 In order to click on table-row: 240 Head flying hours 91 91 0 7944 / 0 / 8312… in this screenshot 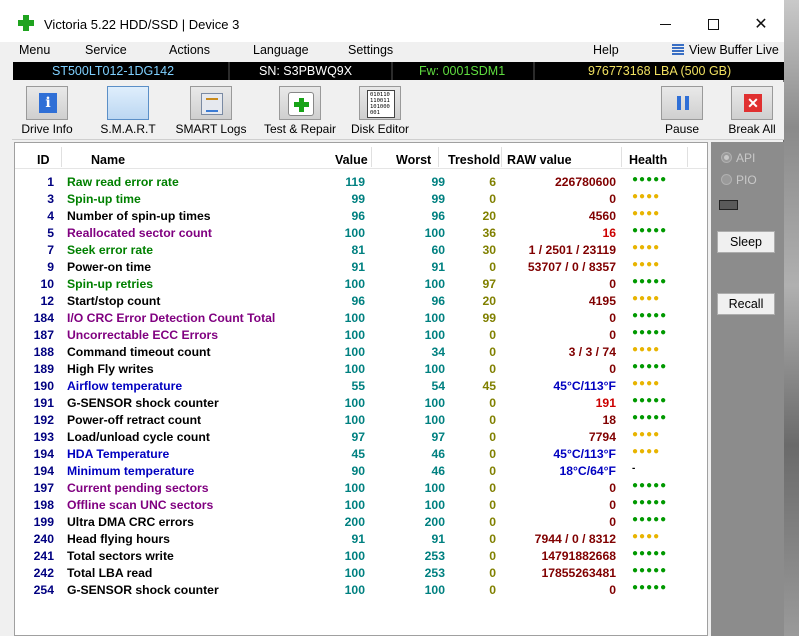, I will do `click(361, 539)`.